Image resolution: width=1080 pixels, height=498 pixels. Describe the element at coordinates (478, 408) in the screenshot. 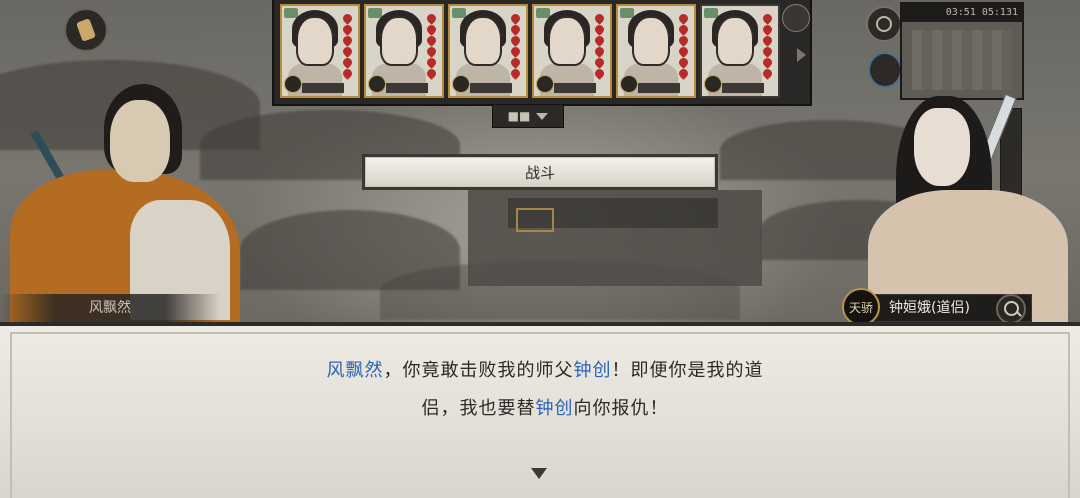

I see `dialog-text-segment: 侣，我也要替` at that location.